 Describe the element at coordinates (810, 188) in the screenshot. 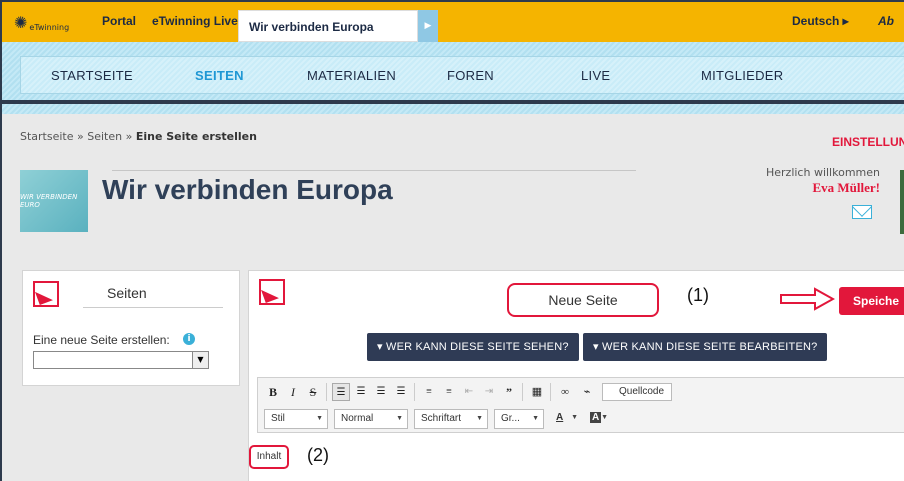

I see `user-name: Eva Müller!` at that location.